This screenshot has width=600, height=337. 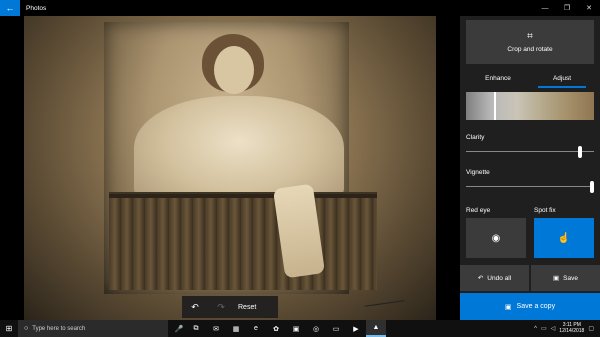 I want to click on window-controls: — ❐ ✕, so click(x=567, y=8).